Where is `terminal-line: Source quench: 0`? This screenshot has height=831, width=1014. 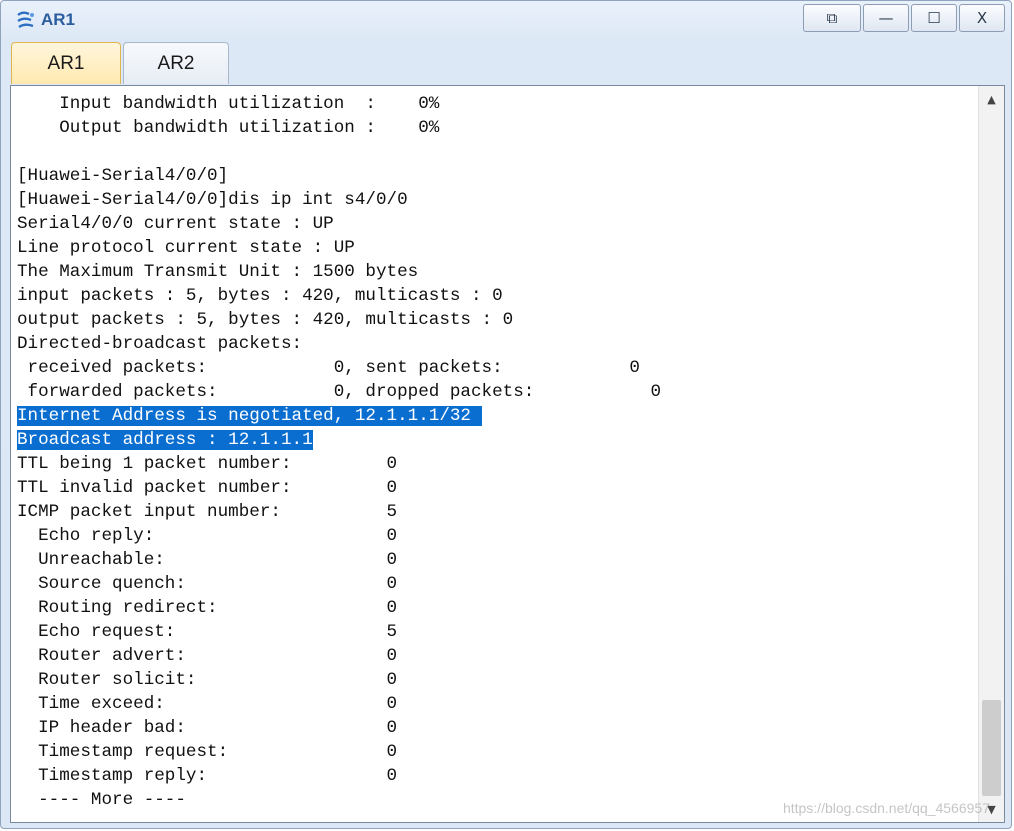 terminal-line: Source quench: 0 is located at coordinates (207, 584).